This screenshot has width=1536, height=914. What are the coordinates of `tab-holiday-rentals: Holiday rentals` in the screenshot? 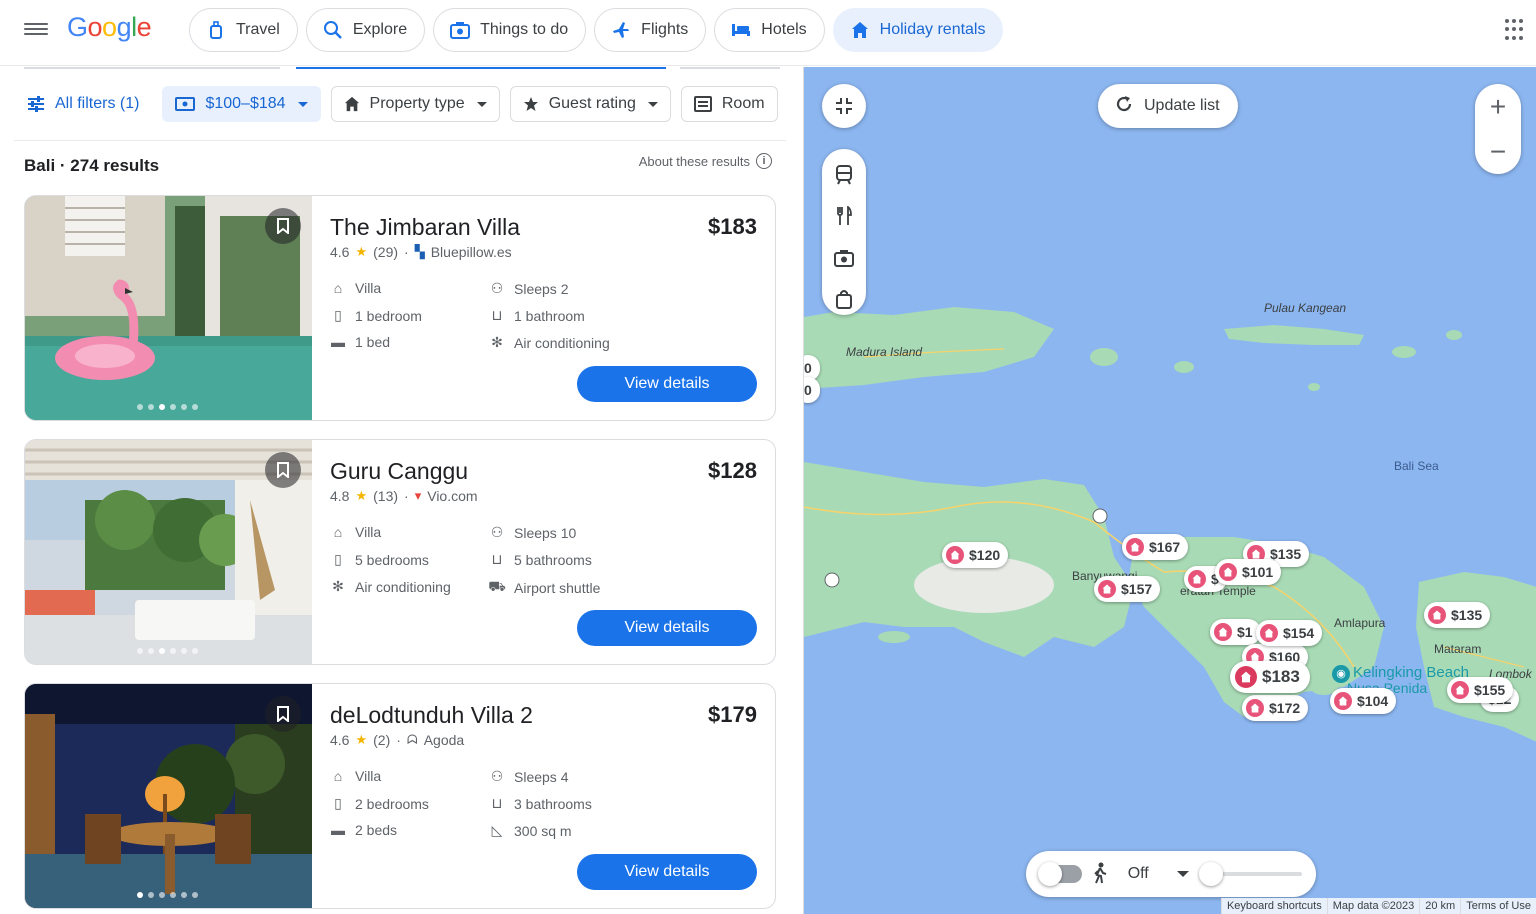 It's located at (918, 30).